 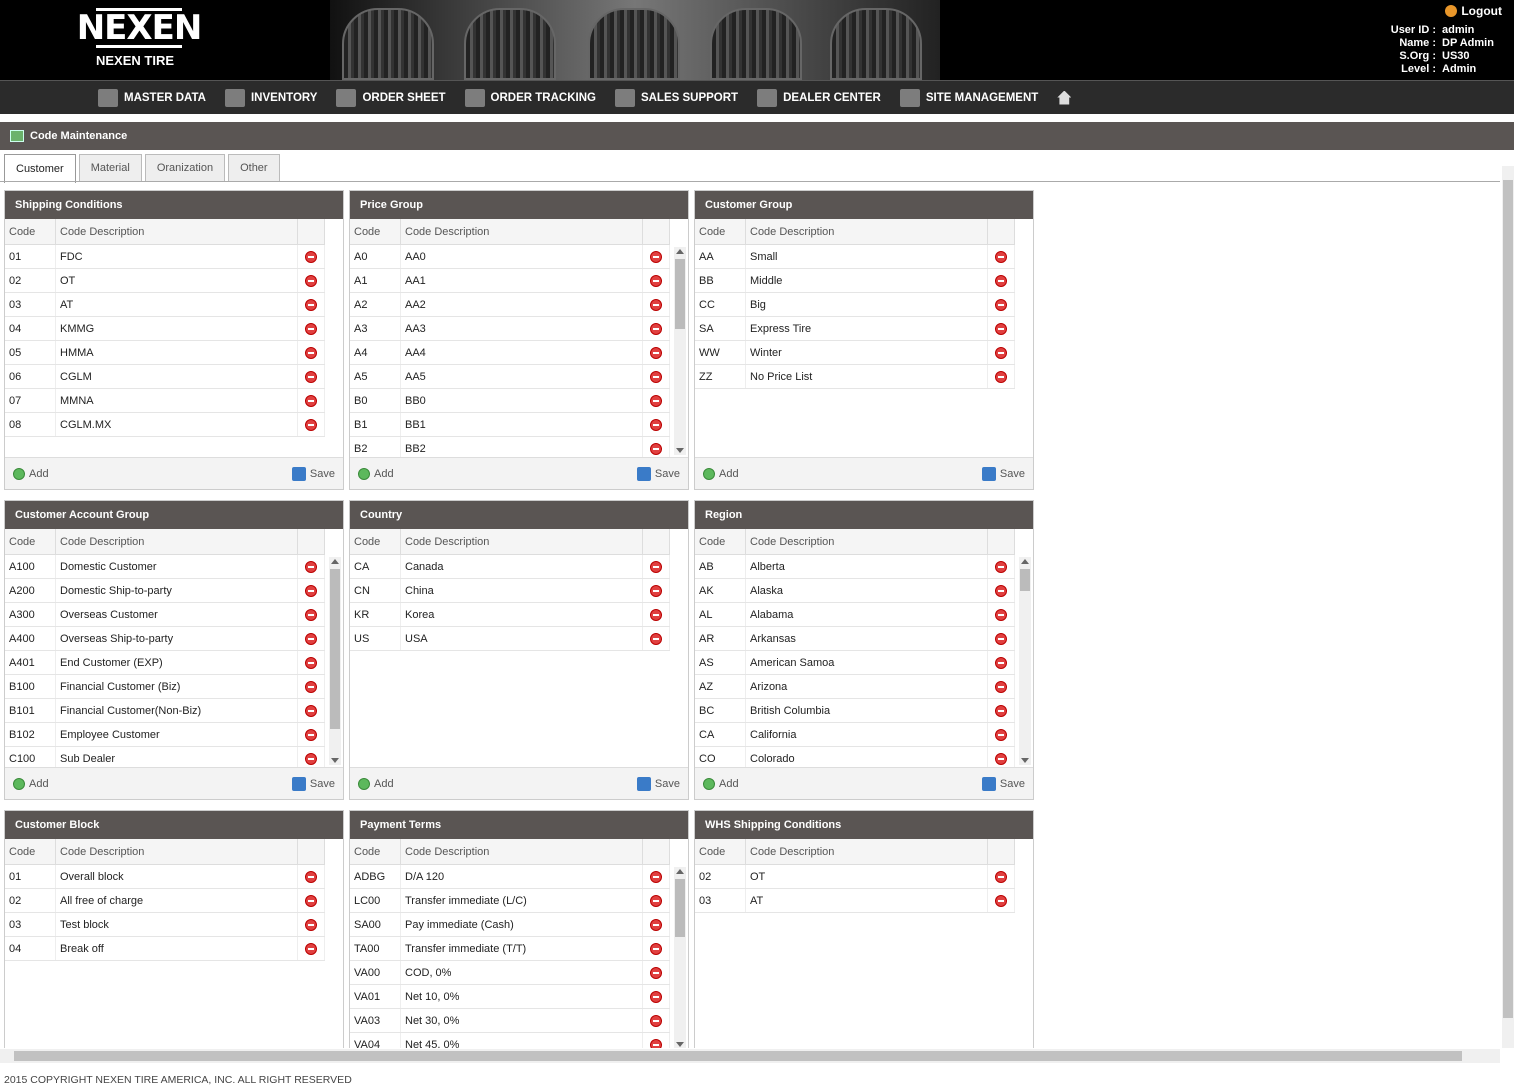 What do you see at coordinates (510, 257) in the screenshot?
I see `table-row: A0 AA0` at bounding box center [510, 257].